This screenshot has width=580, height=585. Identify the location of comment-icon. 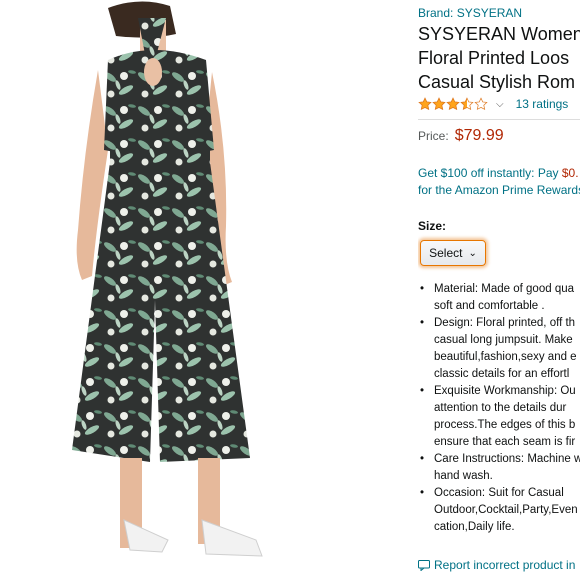
(424, 565).